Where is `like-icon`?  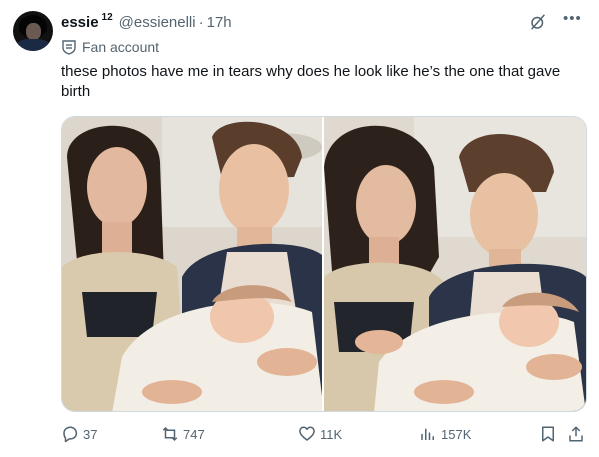 like-icon is located at coordinates (307, 433).